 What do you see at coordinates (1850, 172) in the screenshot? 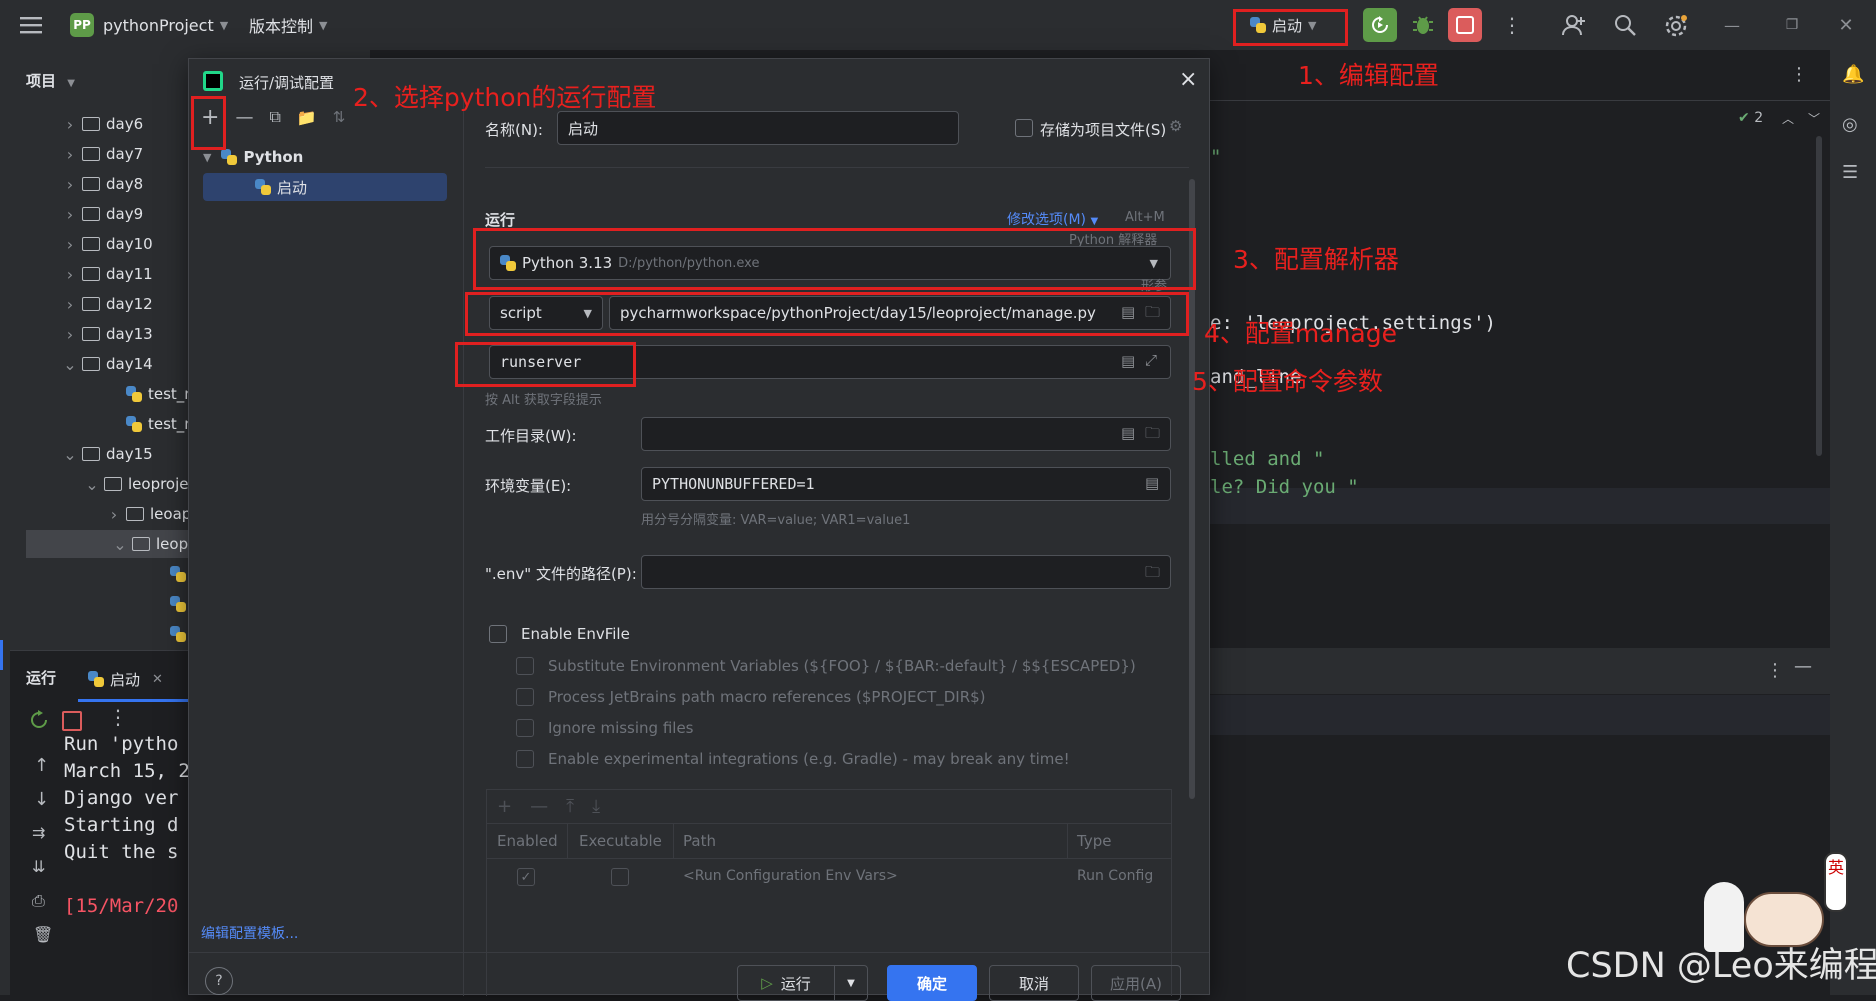
I see `database-icon: ☰` at bounding box center [1850, 172].